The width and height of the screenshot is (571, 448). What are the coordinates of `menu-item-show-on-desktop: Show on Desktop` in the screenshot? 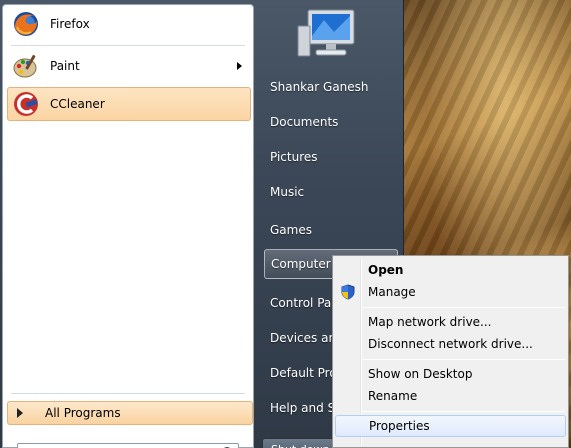 It's located at (450, 374).